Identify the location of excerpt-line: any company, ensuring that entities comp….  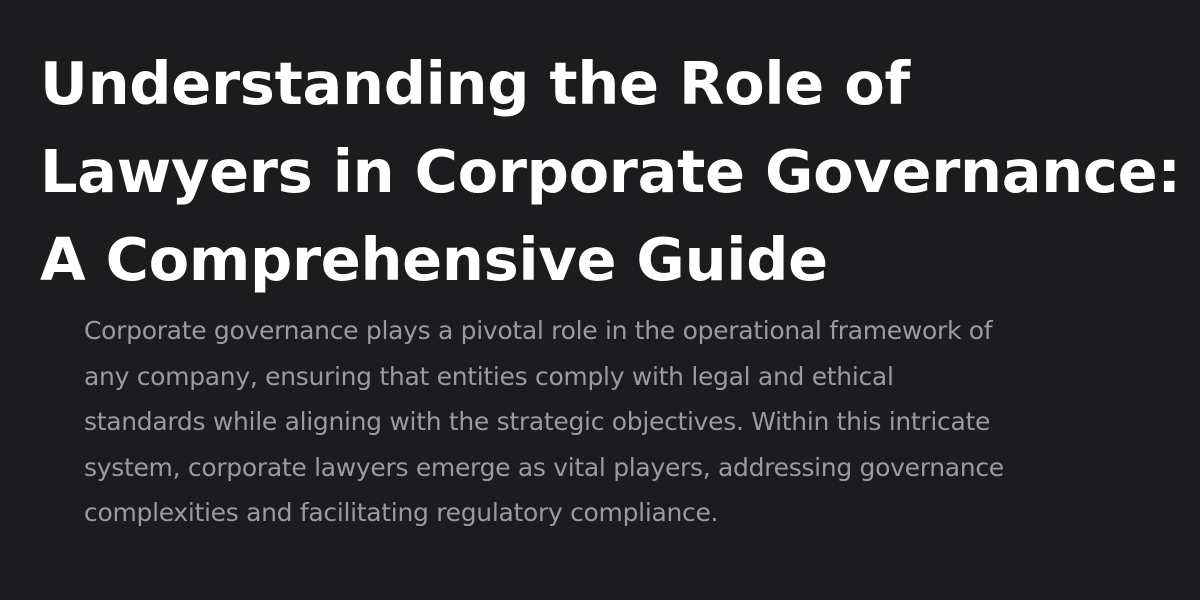
(489, 376).